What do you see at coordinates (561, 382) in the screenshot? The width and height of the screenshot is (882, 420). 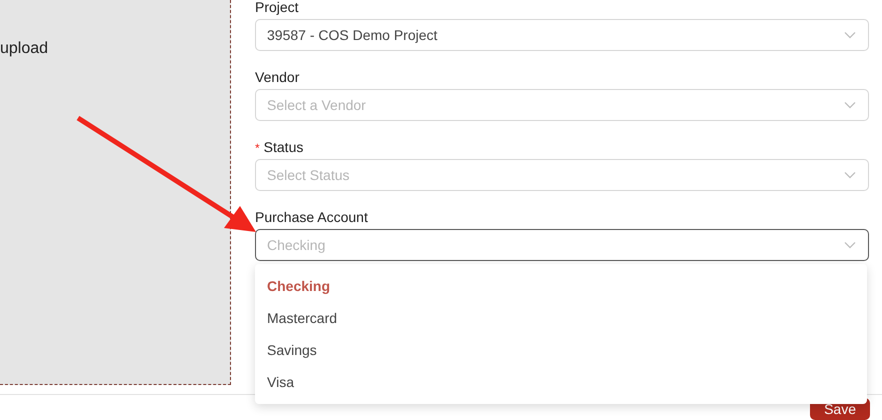 I see `dropdown-option: Visa` at bounding box center [561, 382].